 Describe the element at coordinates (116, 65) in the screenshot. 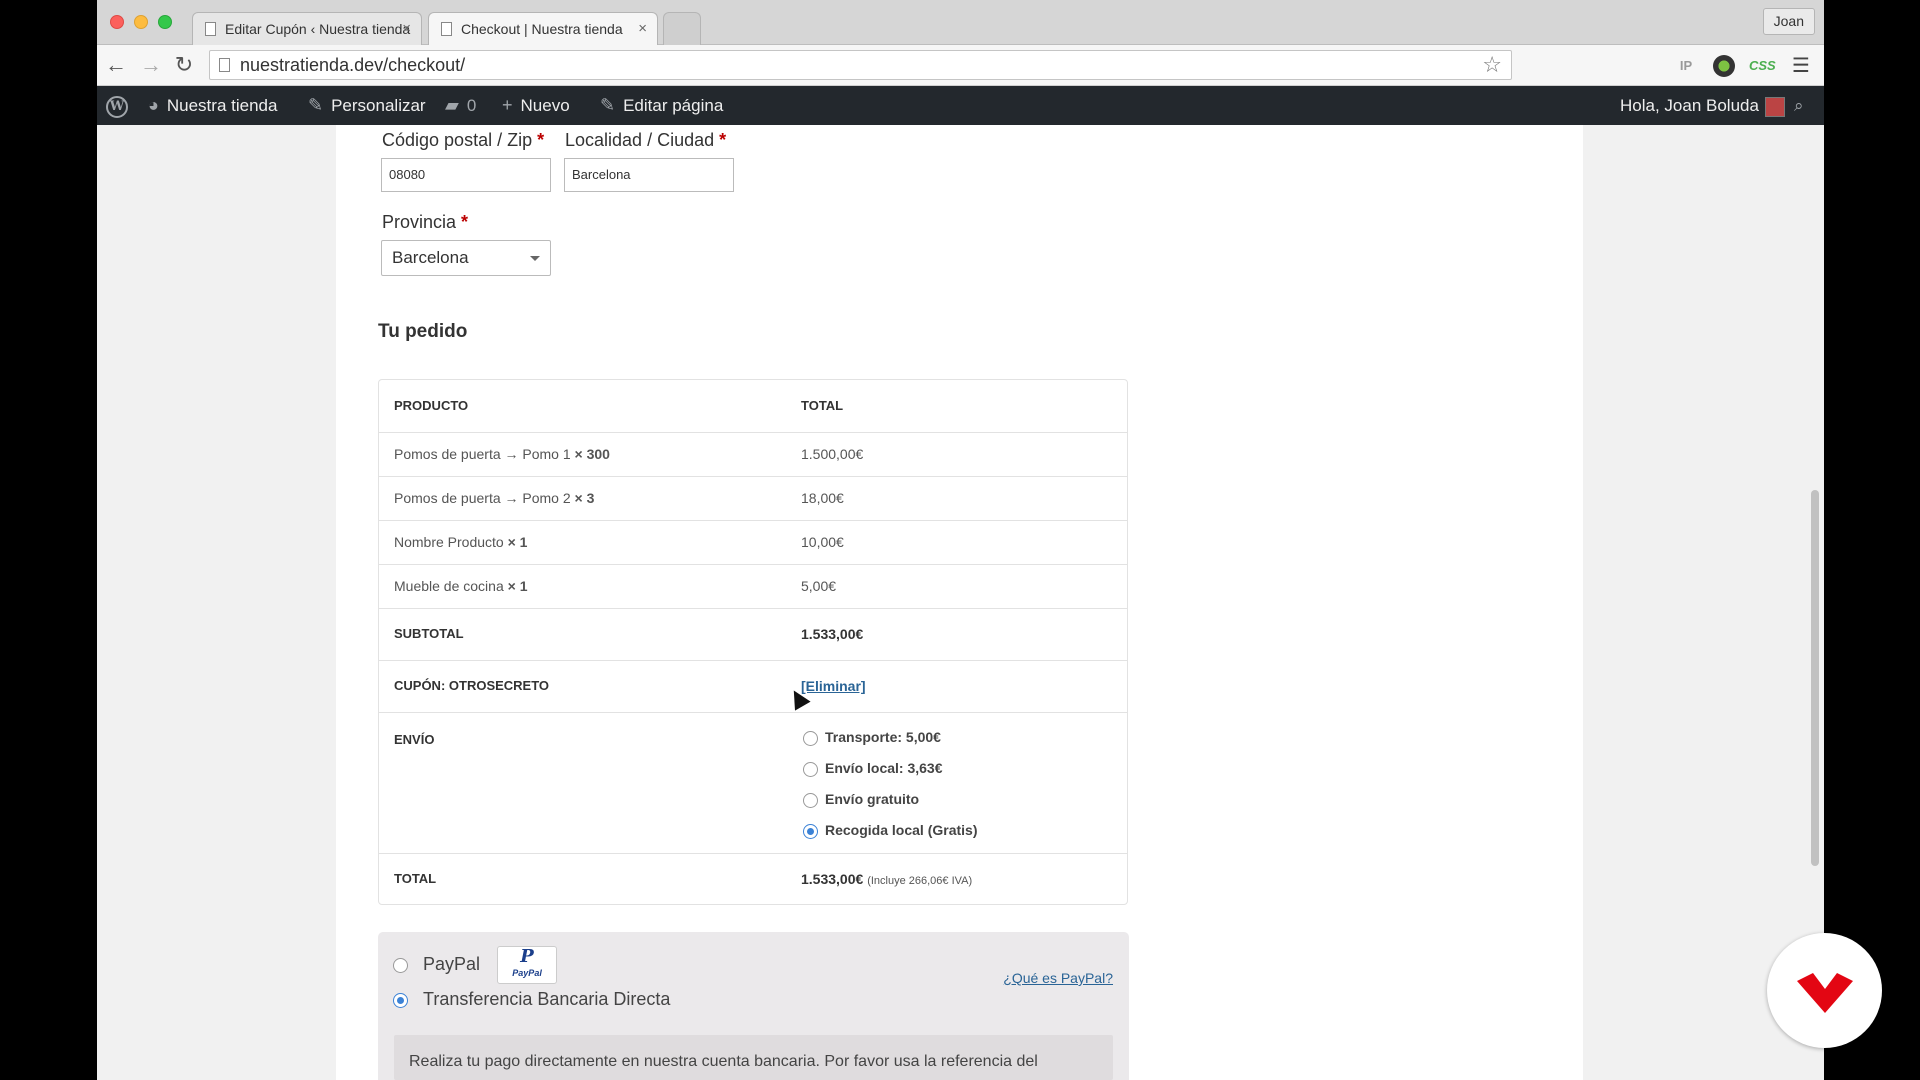

I see `back-arrow-icon: ←` at that location.